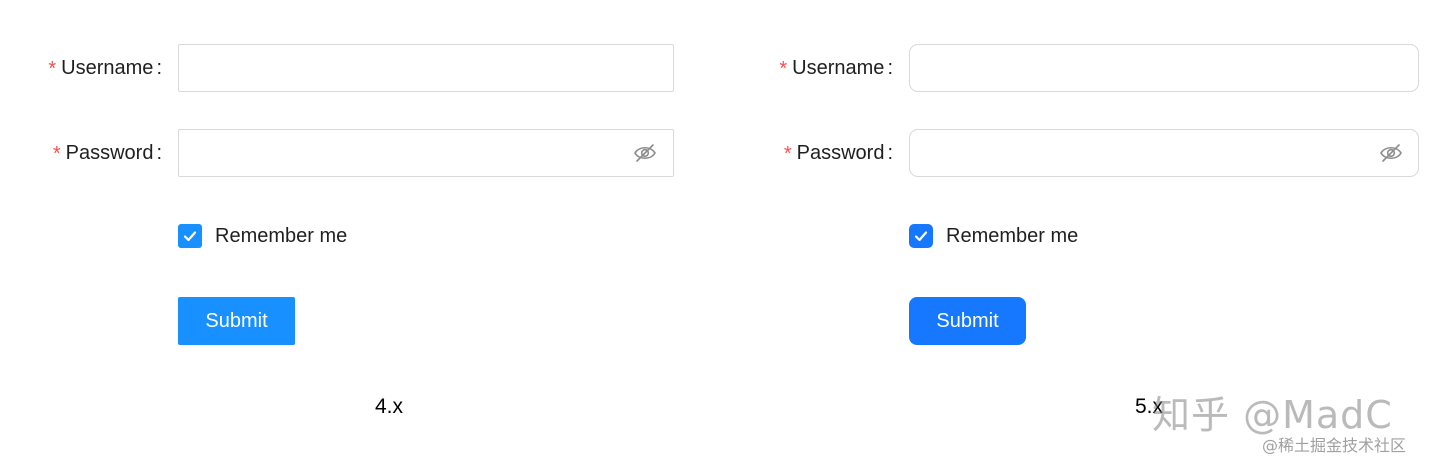 This screenshot has height=468, width=1440. I want to click on juejin-watermark: @稀土掘金技术社区, so click(1334, 445).